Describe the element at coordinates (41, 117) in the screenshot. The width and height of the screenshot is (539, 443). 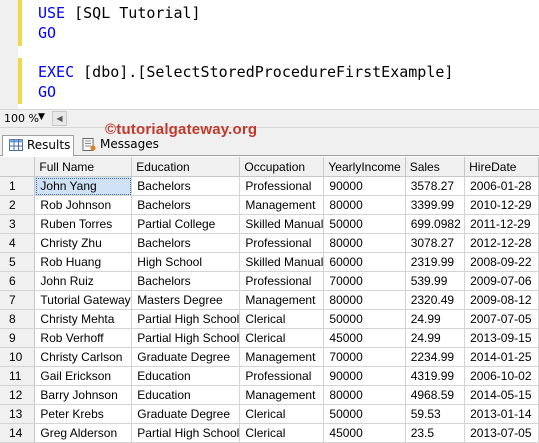
I see `chevron-down-icon: ▼` at that location.